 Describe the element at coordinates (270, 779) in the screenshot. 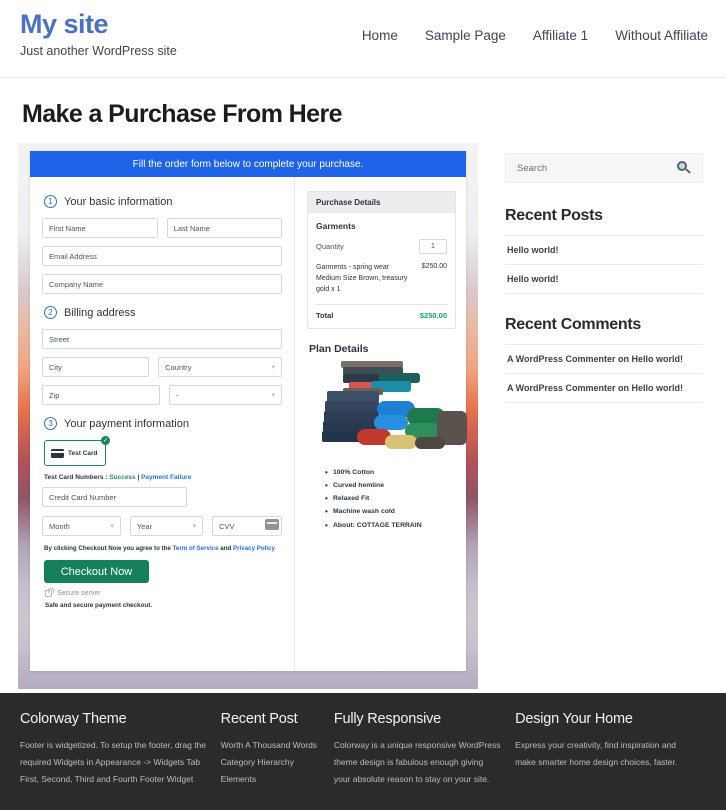

I see `footer-link: Elements` at that location.